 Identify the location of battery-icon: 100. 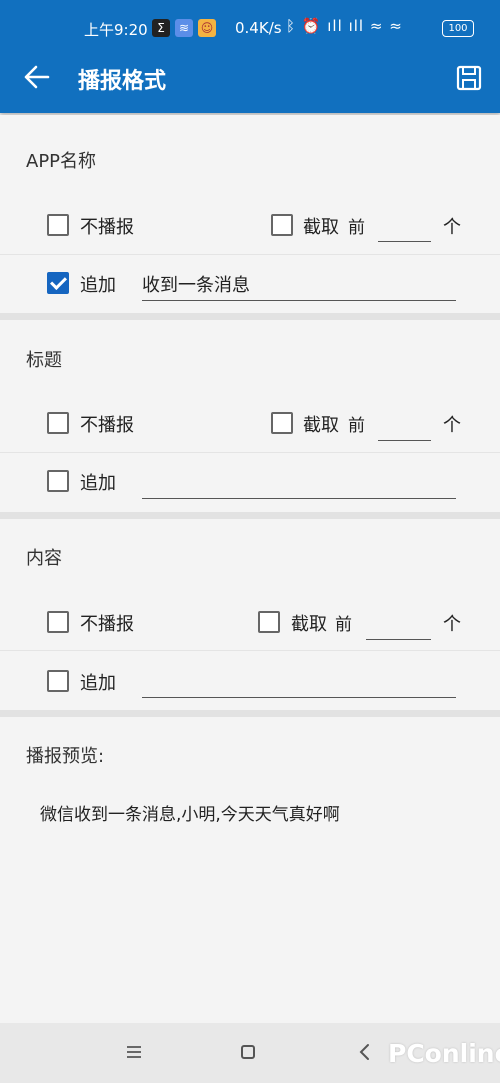
(458, 28).